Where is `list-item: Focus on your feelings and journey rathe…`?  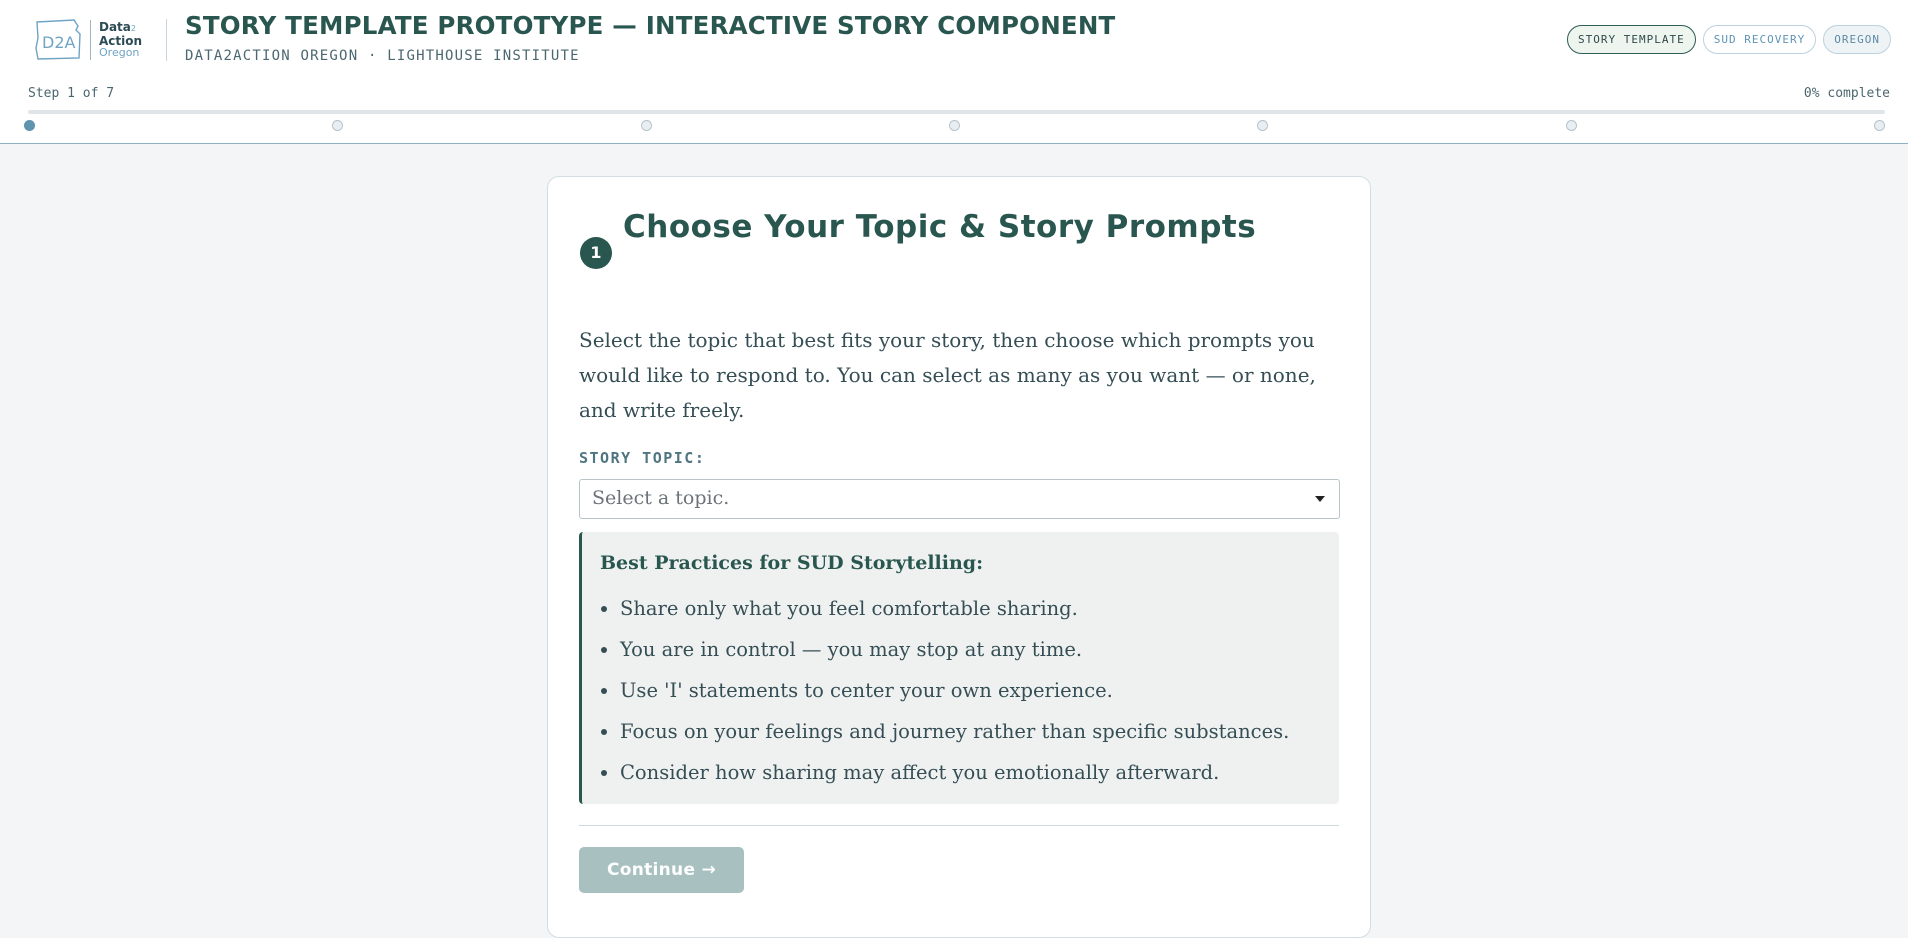
list-item: Focus on your feelings and journey rathe… is located at coordinates (954, 731).